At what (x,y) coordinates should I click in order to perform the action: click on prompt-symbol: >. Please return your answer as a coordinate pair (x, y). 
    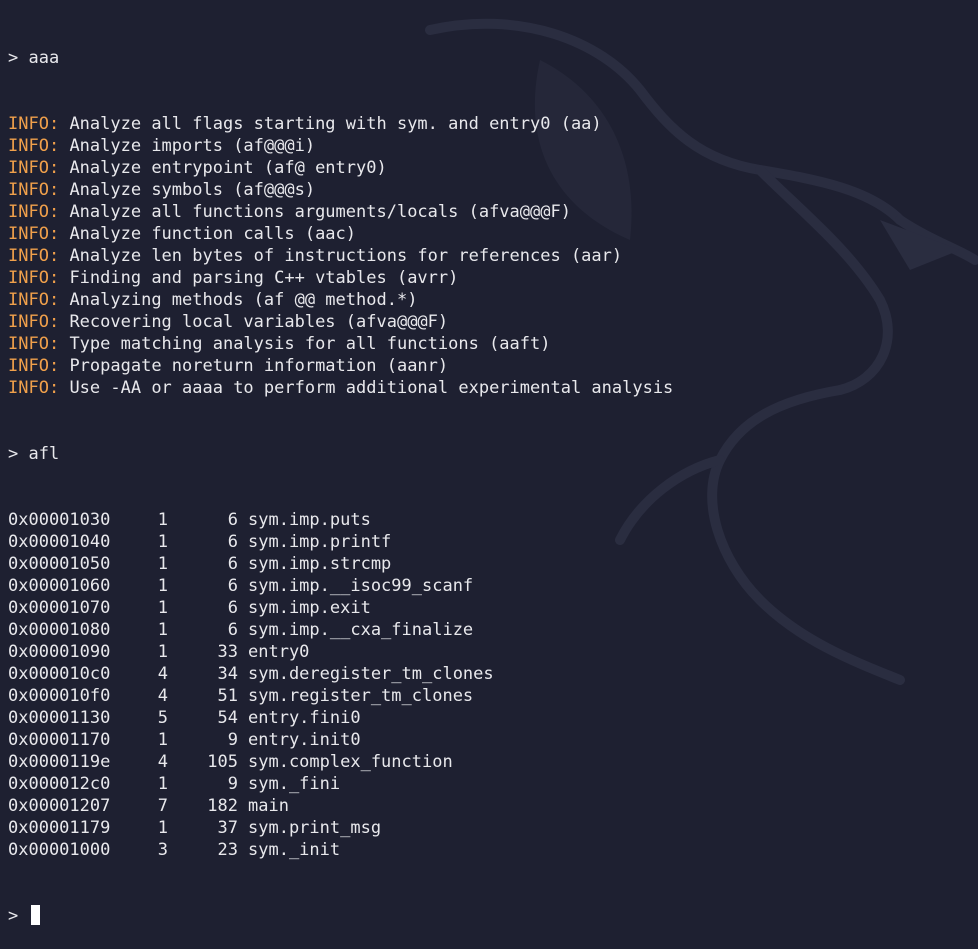
    Looking at the image, I should click on (13, 454).